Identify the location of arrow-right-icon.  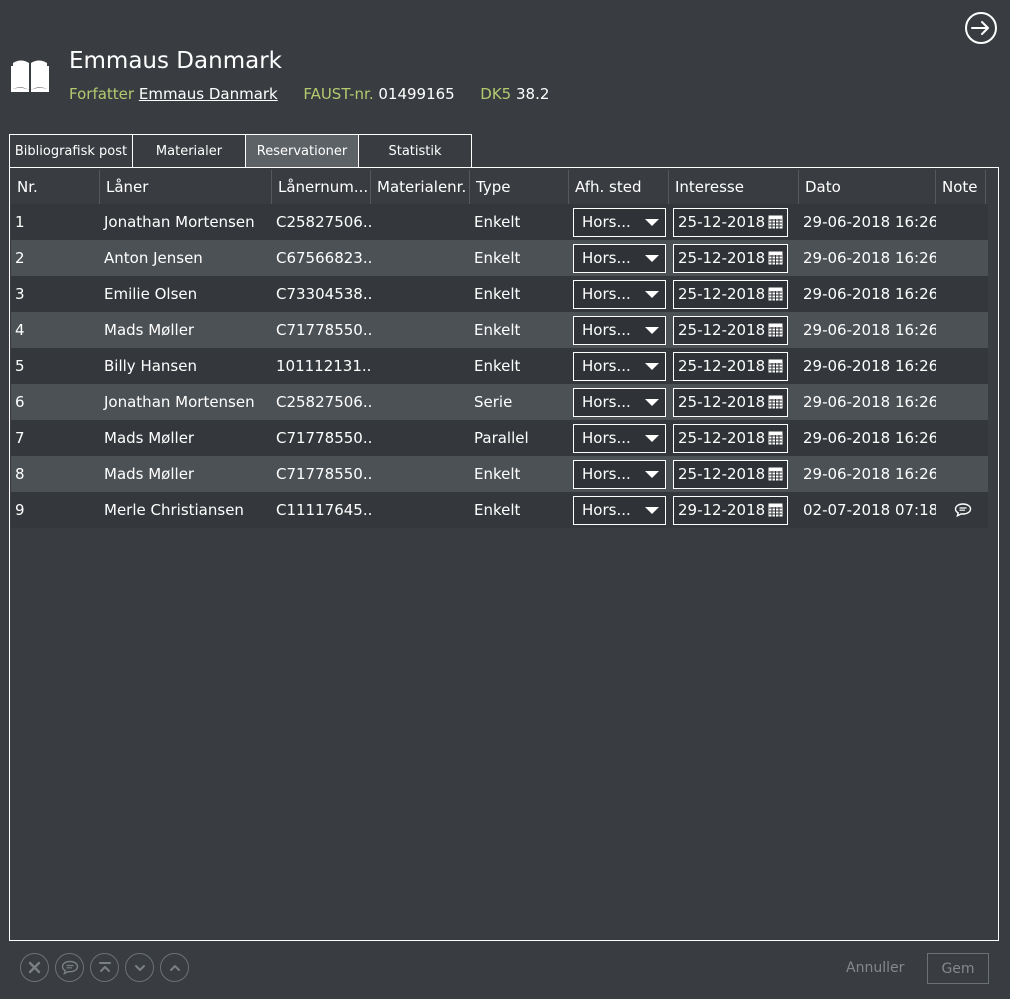
(980, 28).